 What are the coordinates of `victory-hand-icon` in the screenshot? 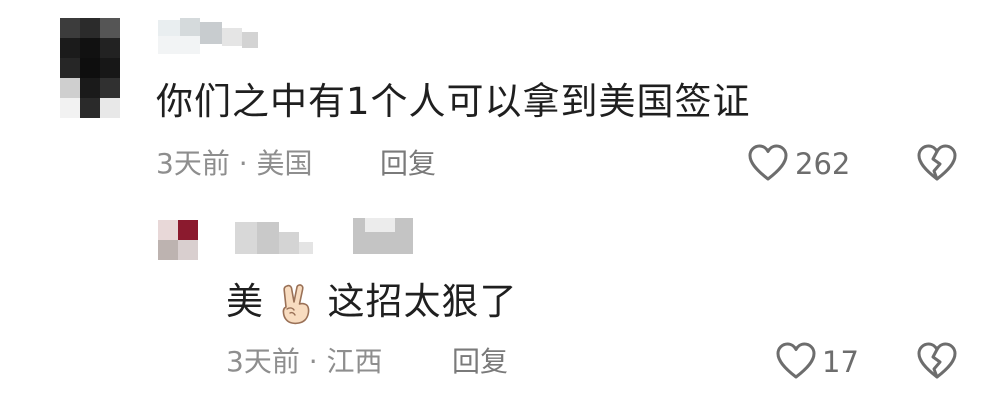 It's located at (296, 303).